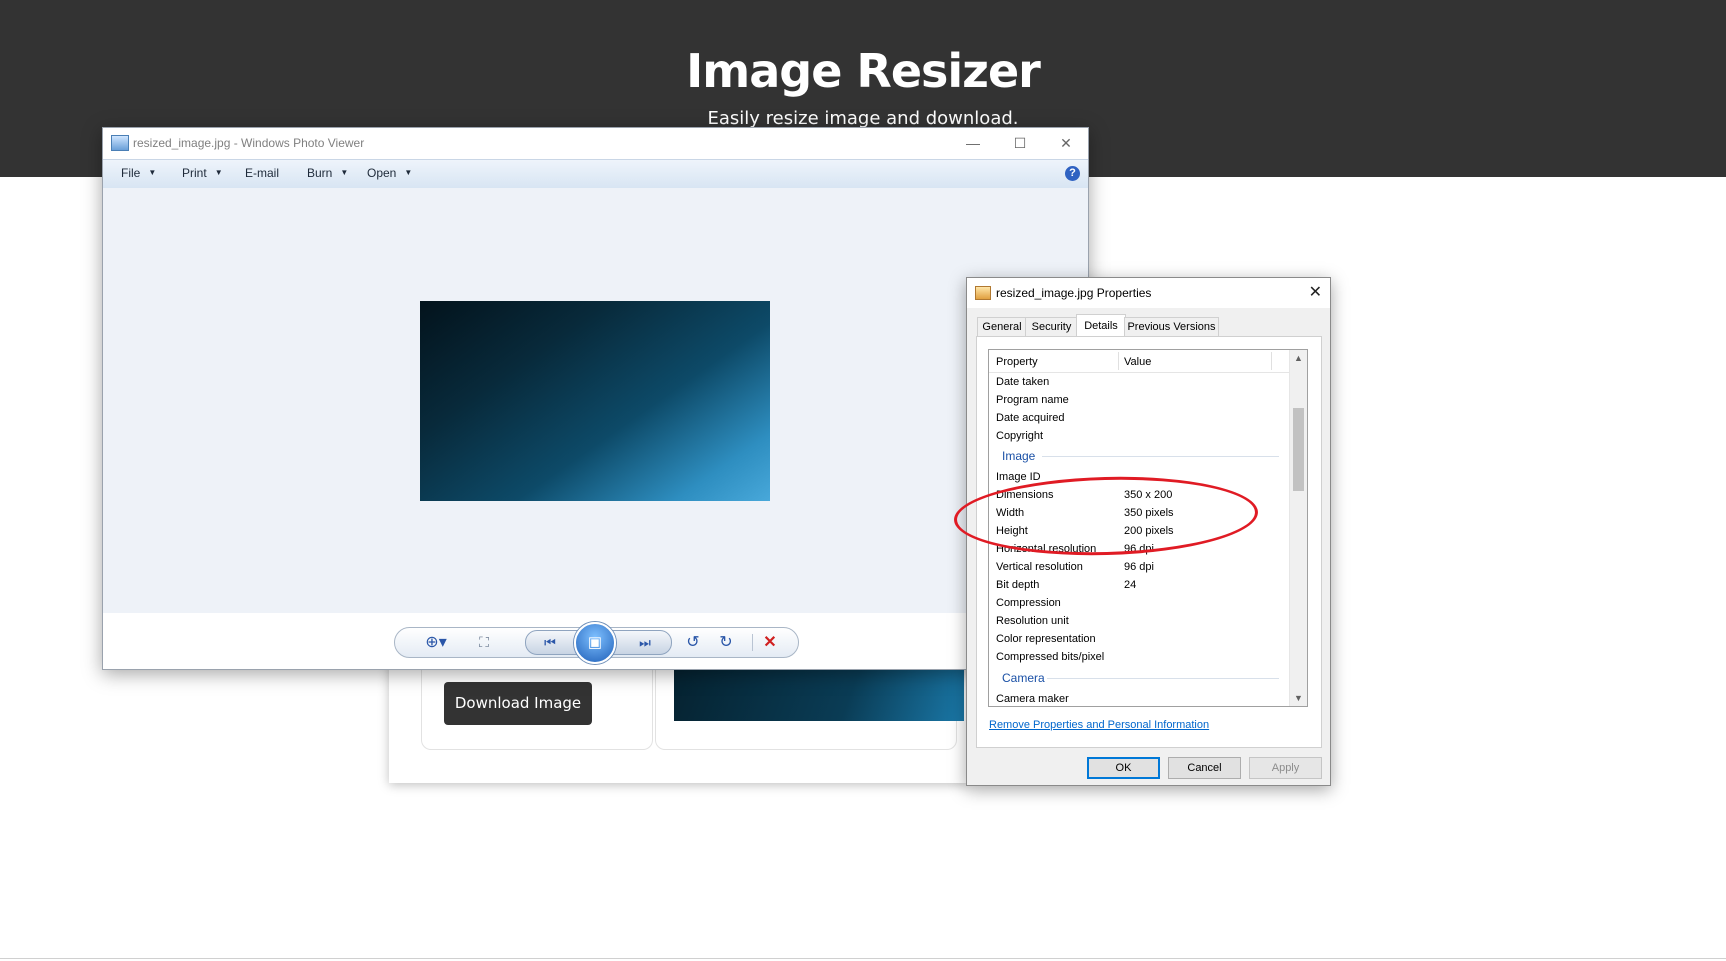 The image size is (1726, 961). I want to click on ok-button: OK, so click(1123, 768).